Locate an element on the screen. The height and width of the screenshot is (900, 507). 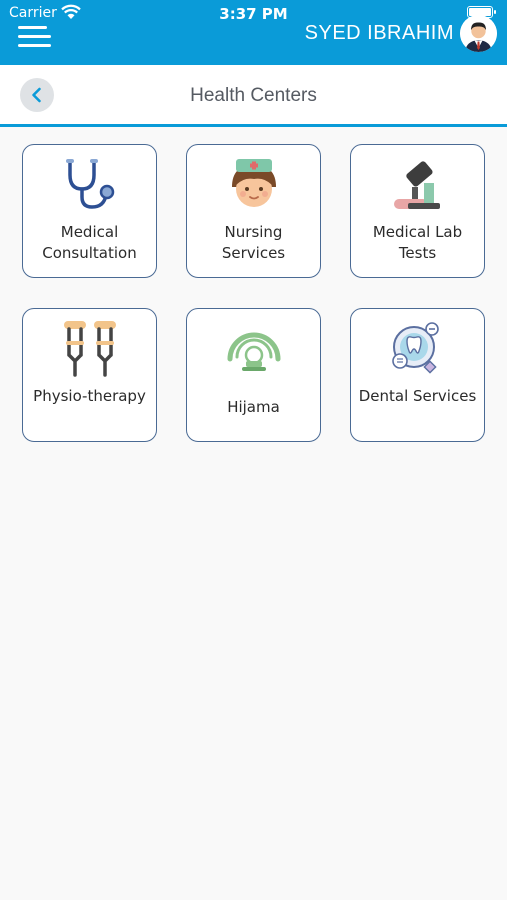
title-bar: Health Centers is located at coordinates (253, 96).